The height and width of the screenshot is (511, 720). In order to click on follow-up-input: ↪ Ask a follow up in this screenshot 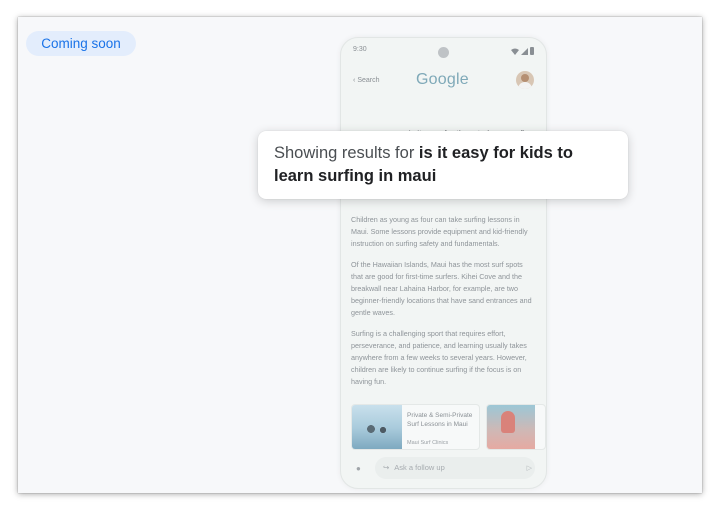, I will do `click(455, 468)`.